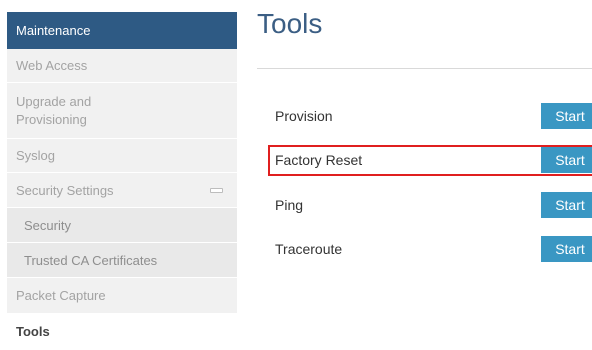  I want to click on sidebar-item-label: Syslog, so click(36, 155).